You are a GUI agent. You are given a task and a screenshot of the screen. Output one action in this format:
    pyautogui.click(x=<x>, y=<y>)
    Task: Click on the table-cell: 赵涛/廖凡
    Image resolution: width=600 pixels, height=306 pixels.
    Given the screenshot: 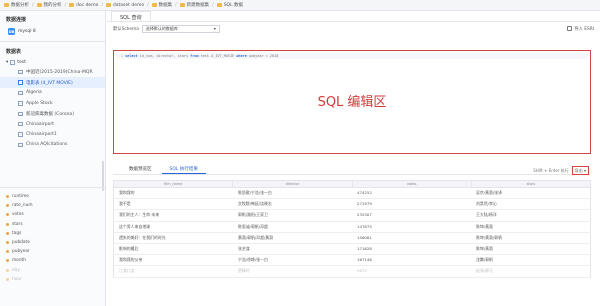 What is the action you would take?
    pyautogui.click(x=484, y=271)
    